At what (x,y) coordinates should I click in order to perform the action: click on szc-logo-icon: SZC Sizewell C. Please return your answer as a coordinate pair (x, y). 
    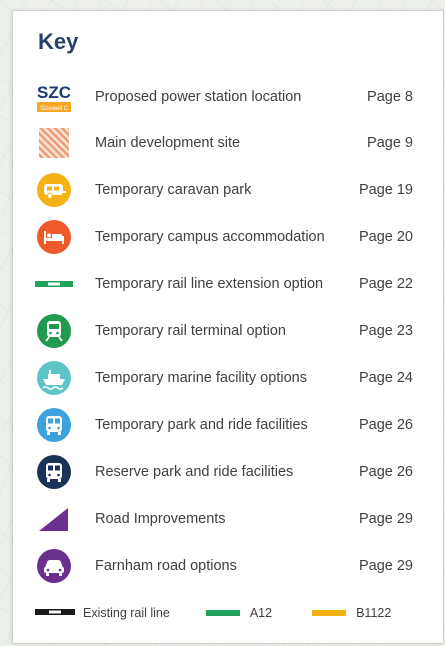
    Looking at the image, I should click on (54, 97).